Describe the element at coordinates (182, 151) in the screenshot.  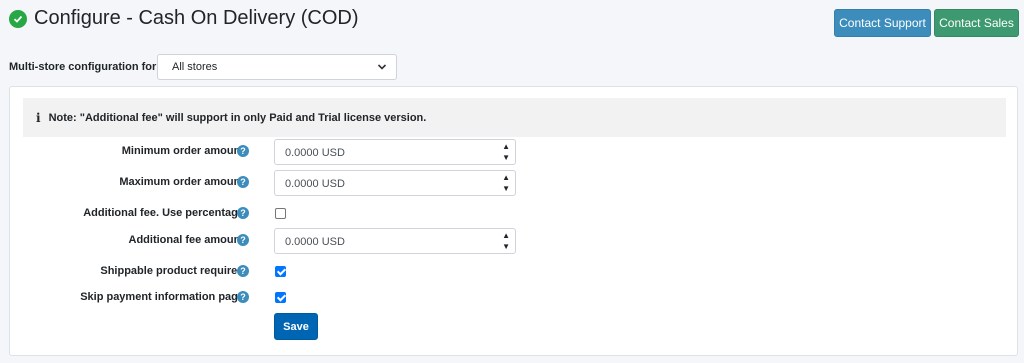
I see `min-order-label: Minimum order amount` at that location.